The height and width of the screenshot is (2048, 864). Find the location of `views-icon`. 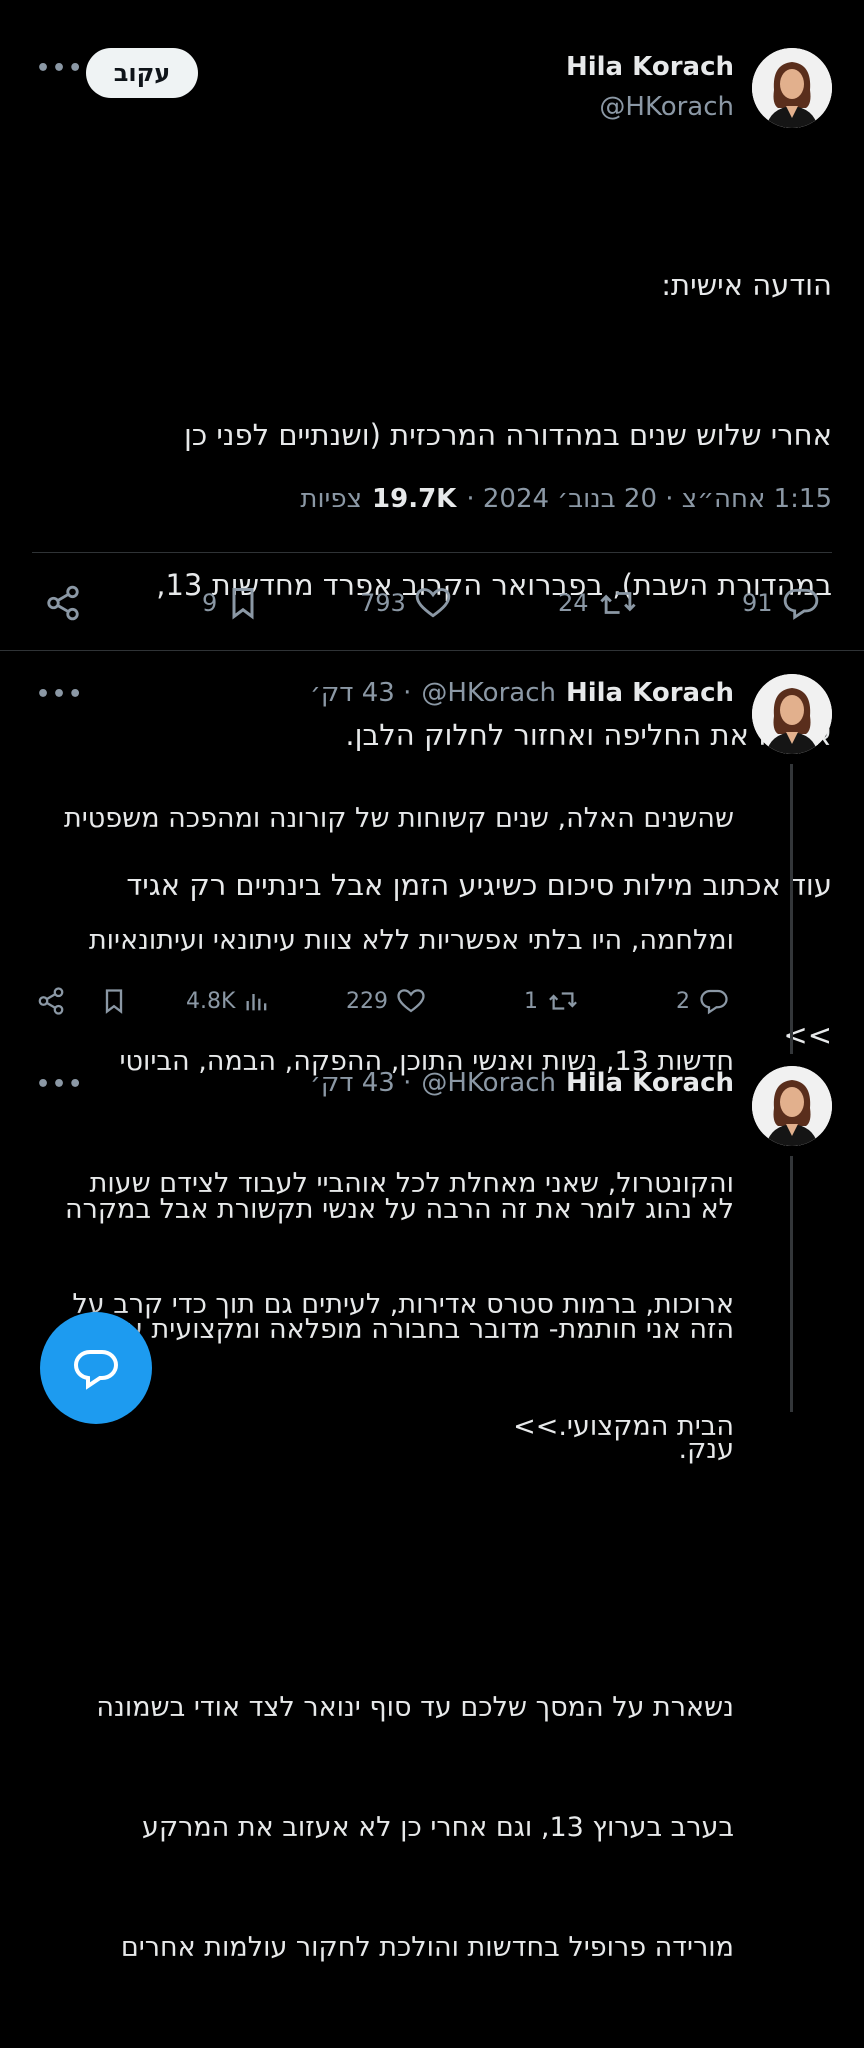

views-icon is located at coordinates (256, 1002).